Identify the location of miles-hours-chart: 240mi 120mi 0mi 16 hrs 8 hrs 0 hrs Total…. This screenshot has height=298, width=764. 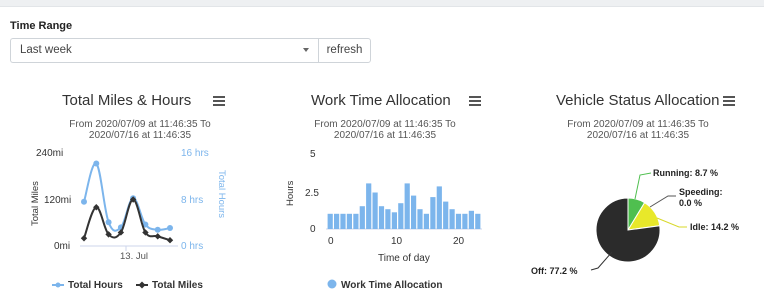
(128, 219).